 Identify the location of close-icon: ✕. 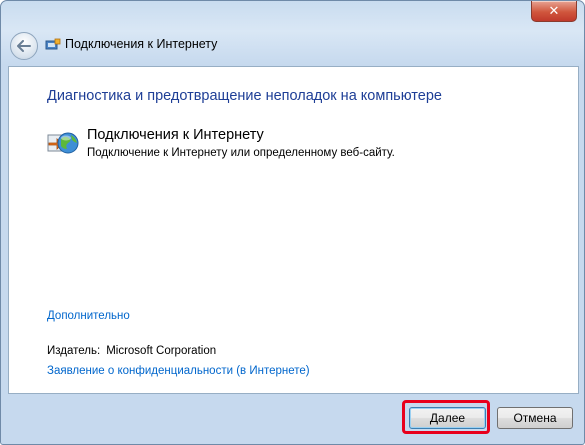
(554, 11).